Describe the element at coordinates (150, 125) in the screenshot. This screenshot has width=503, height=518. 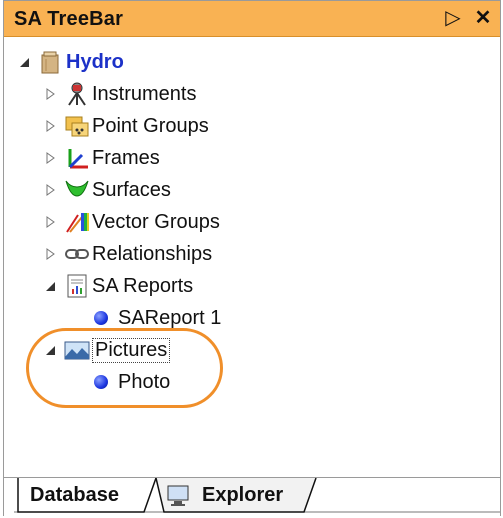
I see `tree-label-point-groups: Point Groups` at that location.